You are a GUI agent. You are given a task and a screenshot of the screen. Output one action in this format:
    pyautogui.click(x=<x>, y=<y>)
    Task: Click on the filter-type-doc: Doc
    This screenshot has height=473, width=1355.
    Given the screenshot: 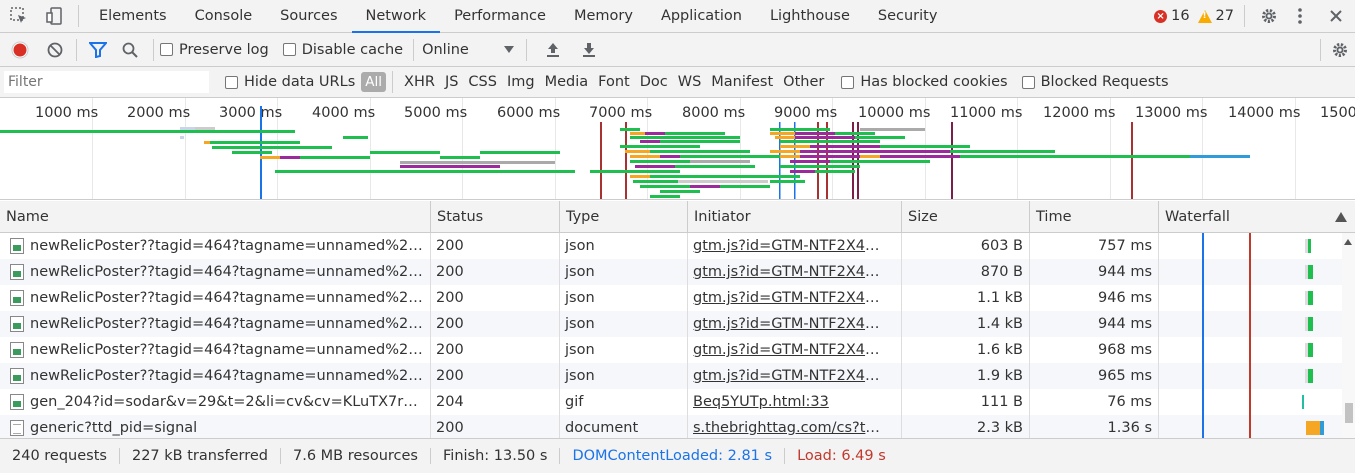 What is the action you would take?
    pyautogui.click(x=654, y=82)
    